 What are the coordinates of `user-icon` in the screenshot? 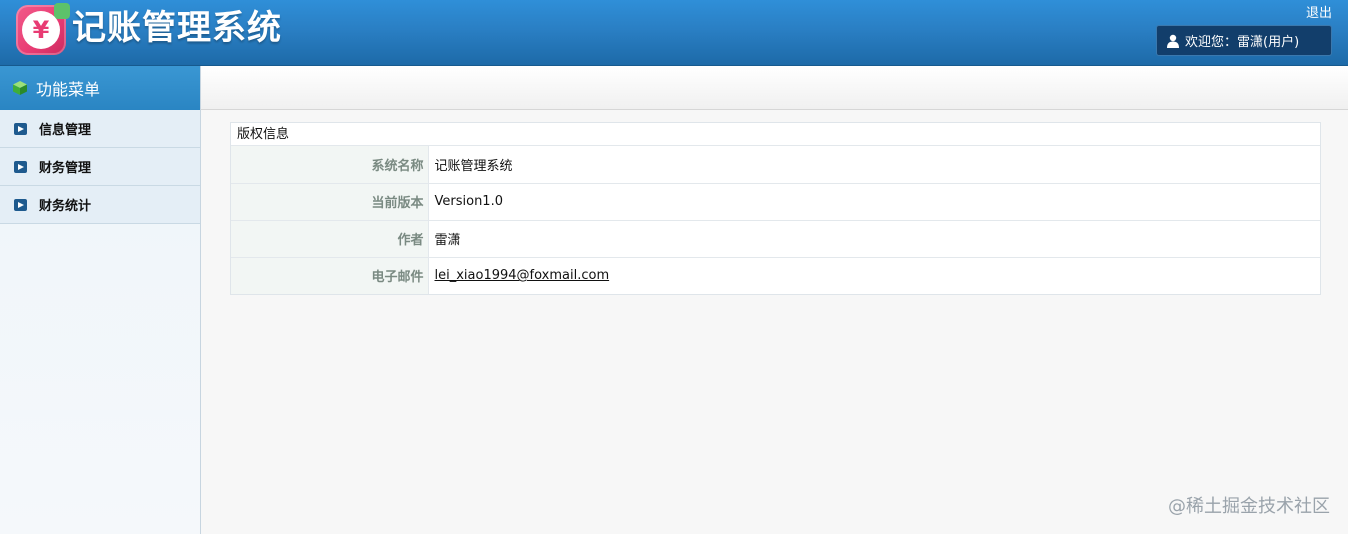 It's located at (1173, 41).